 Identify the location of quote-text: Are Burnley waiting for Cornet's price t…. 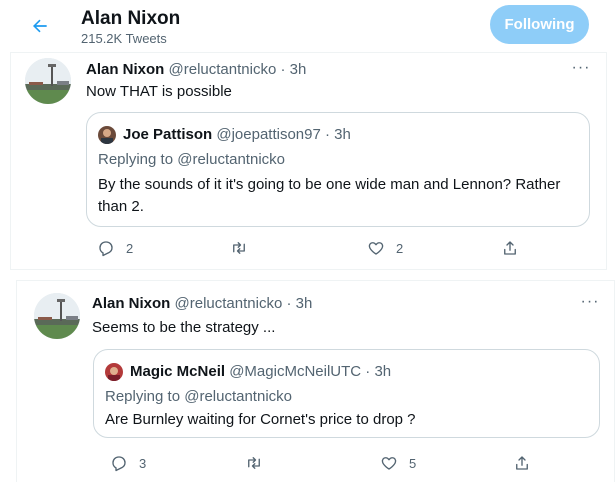
(260, 419).